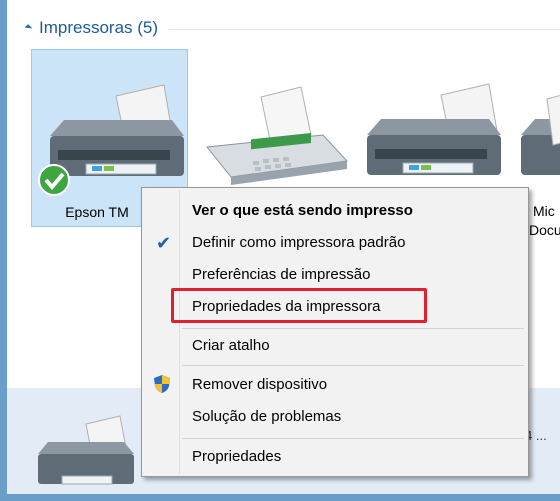 The height and width of the screenshot is (501, 560). I want to click on menu-item-create-shortcut: Criar atalho, so click(335, 345).